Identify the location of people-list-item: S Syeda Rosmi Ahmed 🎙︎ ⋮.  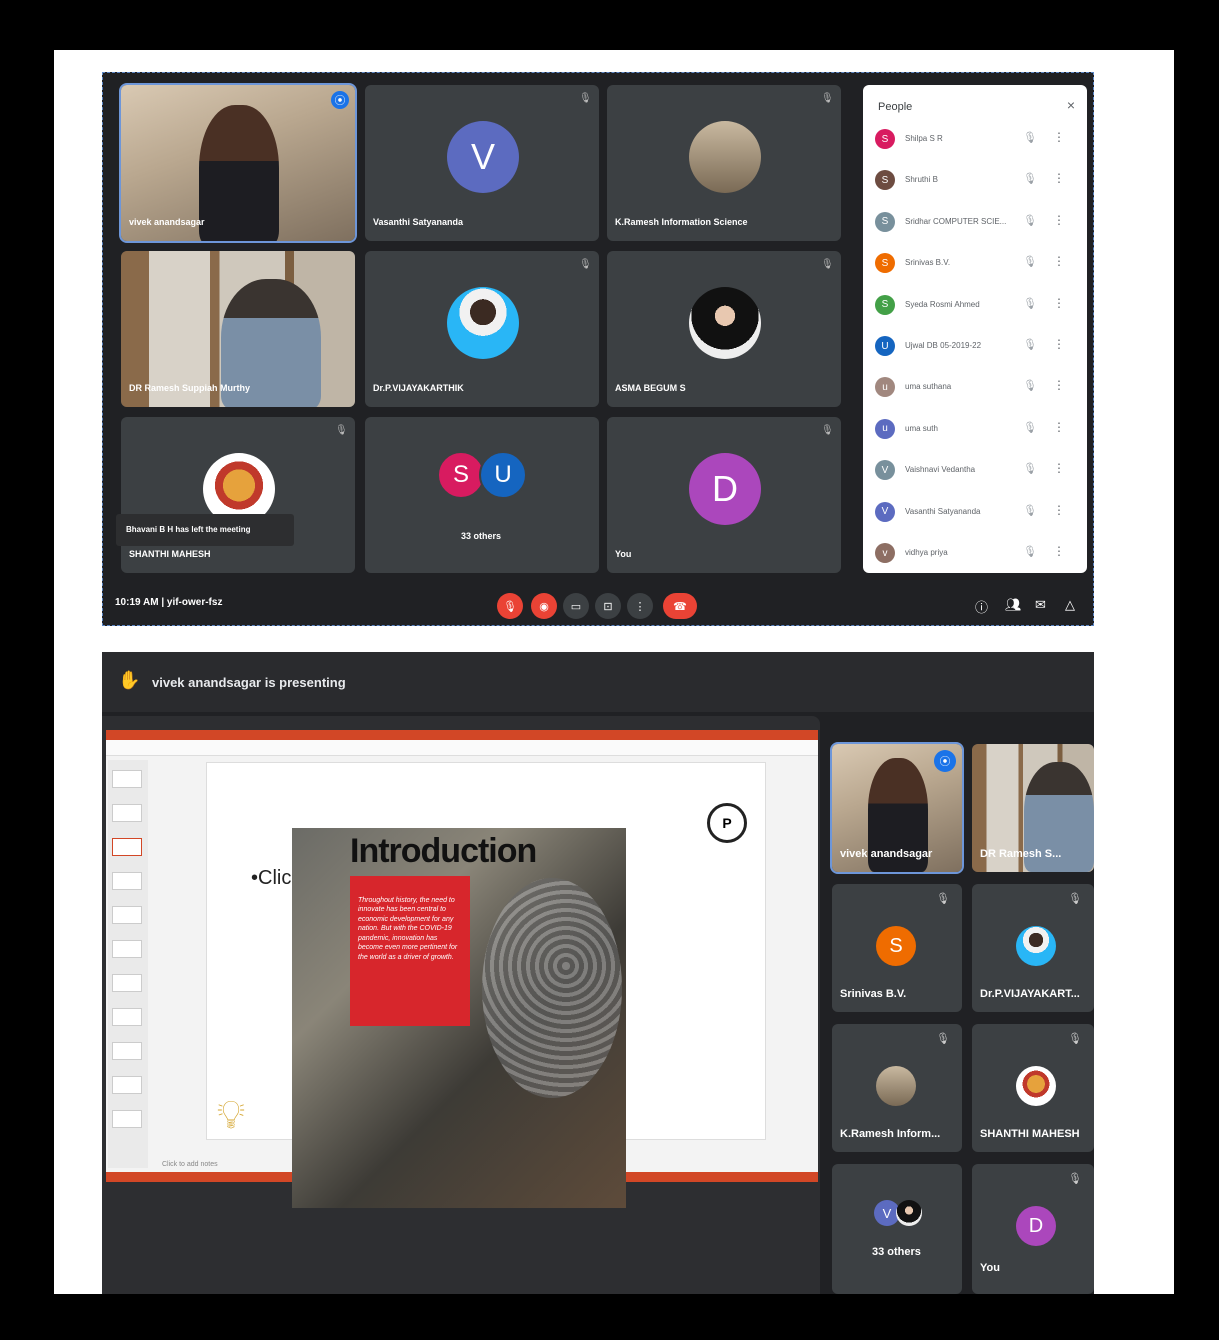
(975, 305).